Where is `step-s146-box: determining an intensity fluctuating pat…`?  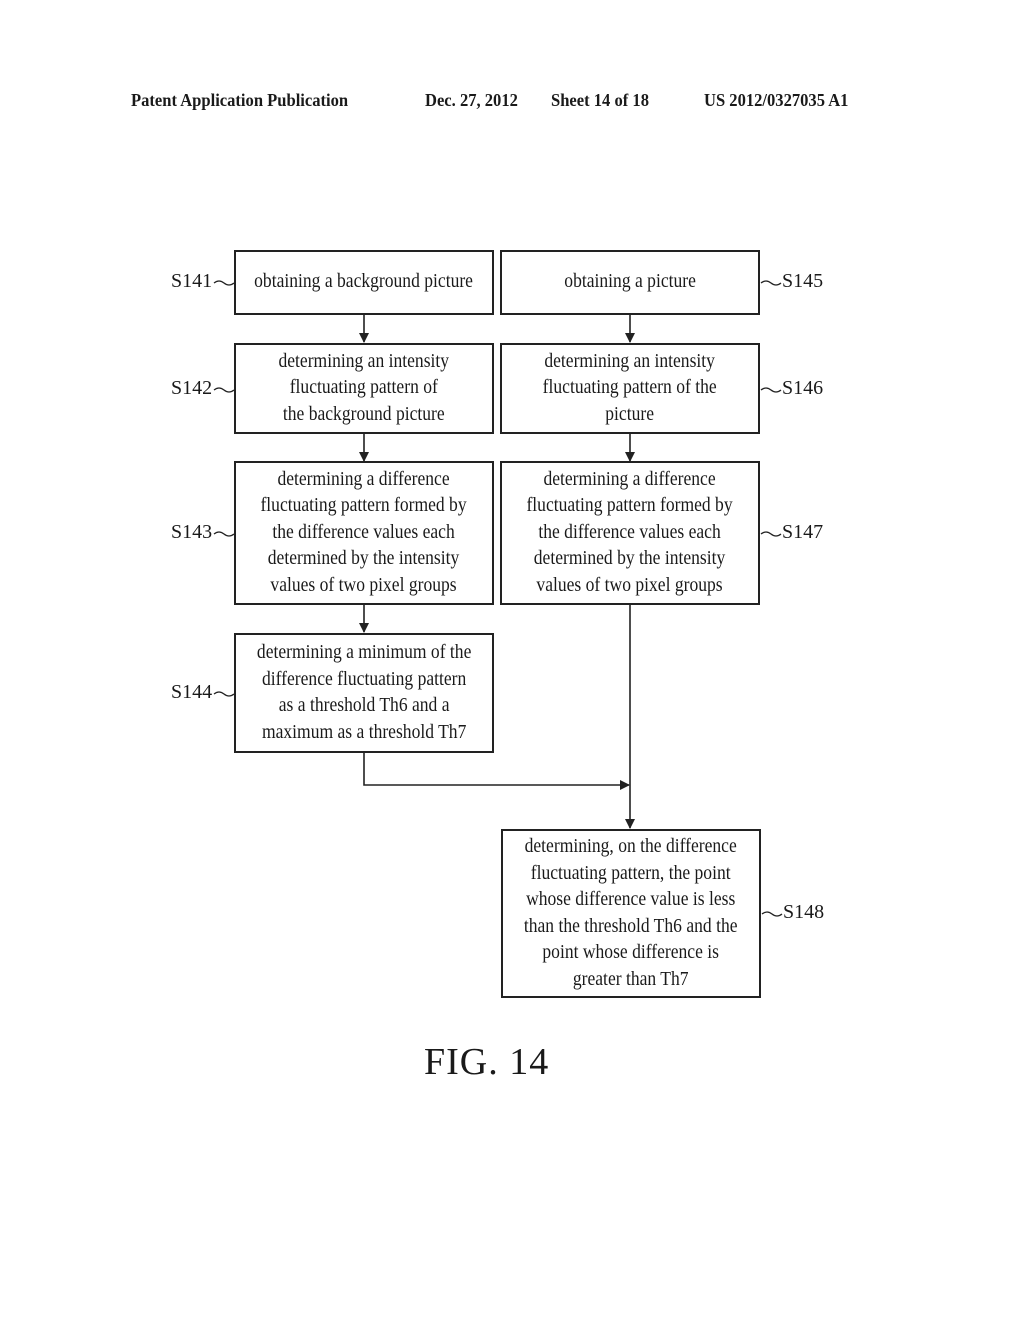 step-s146-box: determining an intensity fluctuating pat… is located at coordinates (630, 388).